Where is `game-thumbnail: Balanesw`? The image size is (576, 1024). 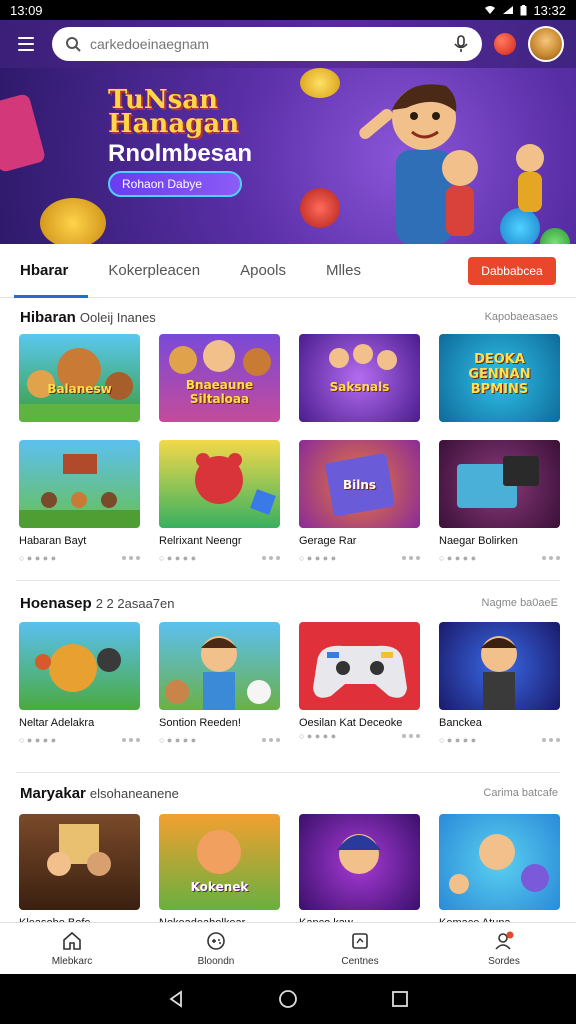 game-thumbnail: Balanesw is located at coordinates (79, 378).